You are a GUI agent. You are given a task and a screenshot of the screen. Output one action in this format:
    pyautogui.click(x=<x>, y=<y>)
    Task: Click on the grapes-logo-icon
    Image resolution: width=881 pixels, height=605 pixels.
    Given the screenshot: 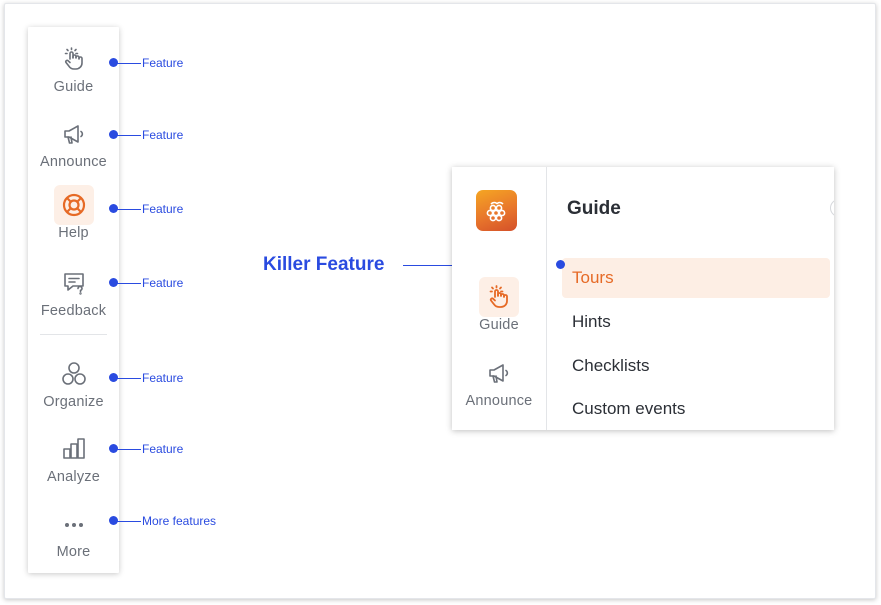 What is the action you would take?
    pyautogui.click(x=496, y=210)
    